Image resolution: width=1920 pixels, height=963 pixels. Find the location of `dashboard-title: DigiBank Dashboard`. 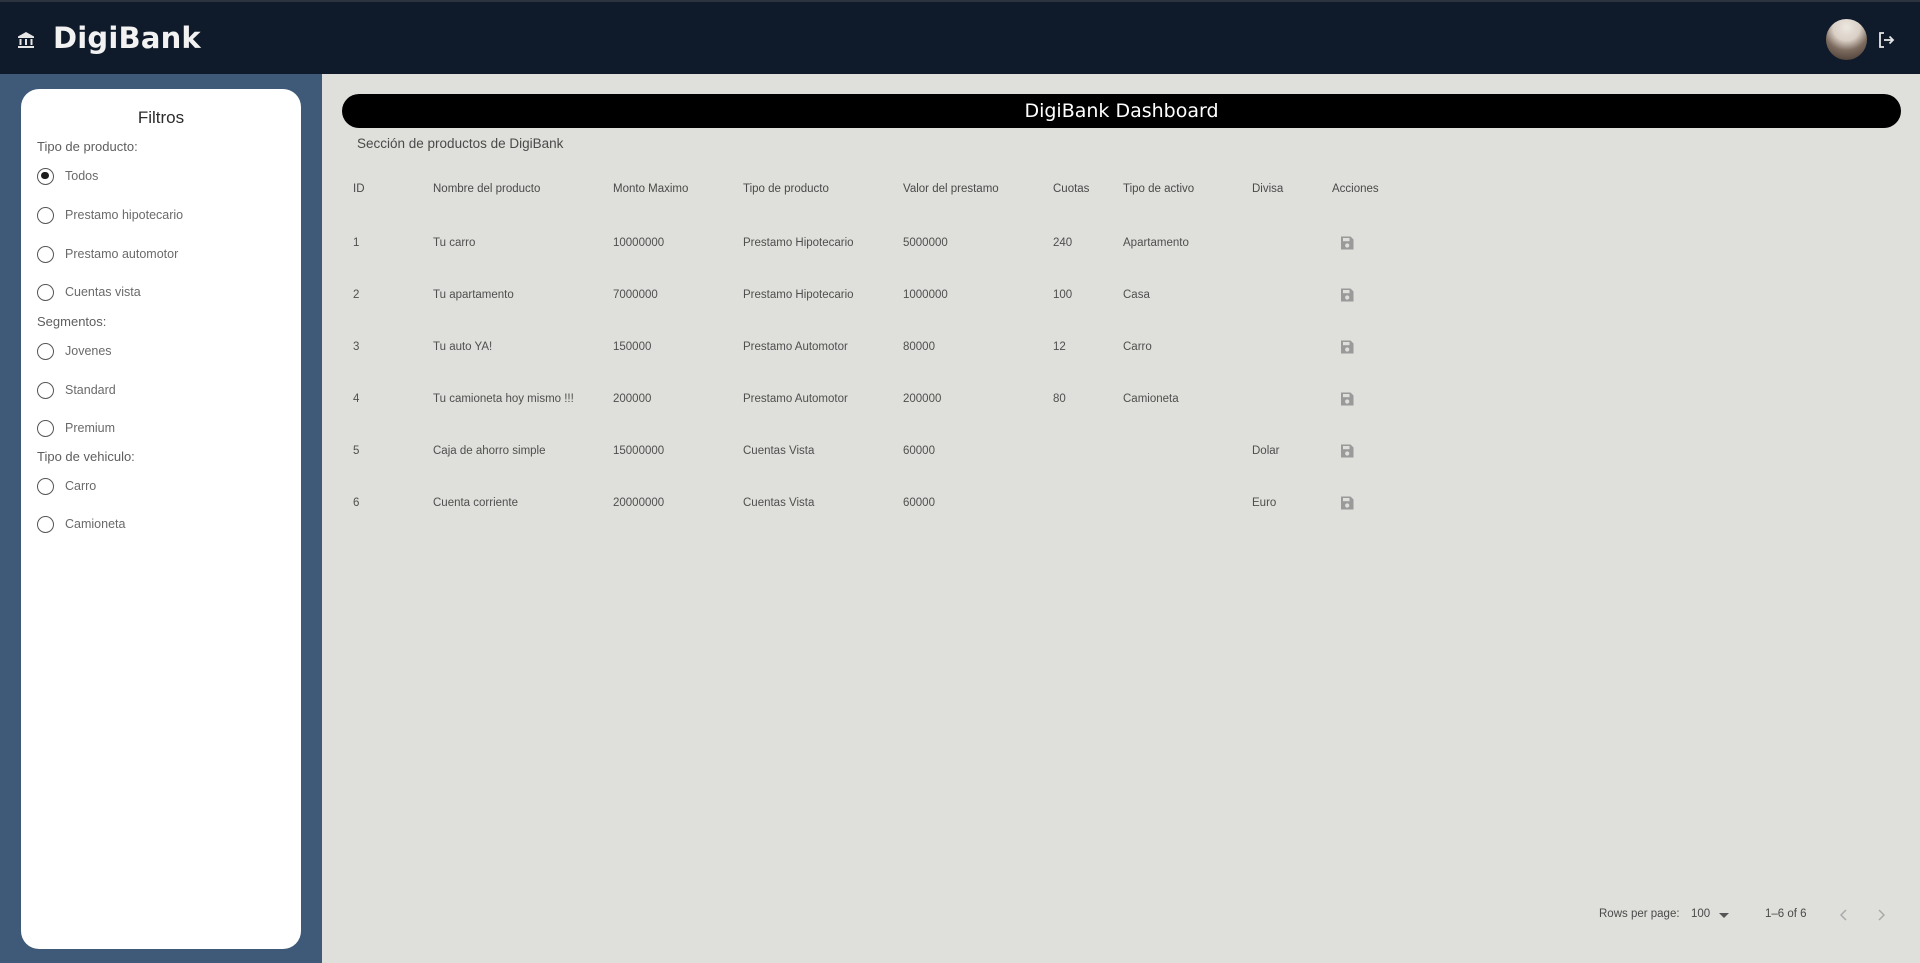

dashboard-title: DigiBank Dashboard is located at coordinates (1121, 111).